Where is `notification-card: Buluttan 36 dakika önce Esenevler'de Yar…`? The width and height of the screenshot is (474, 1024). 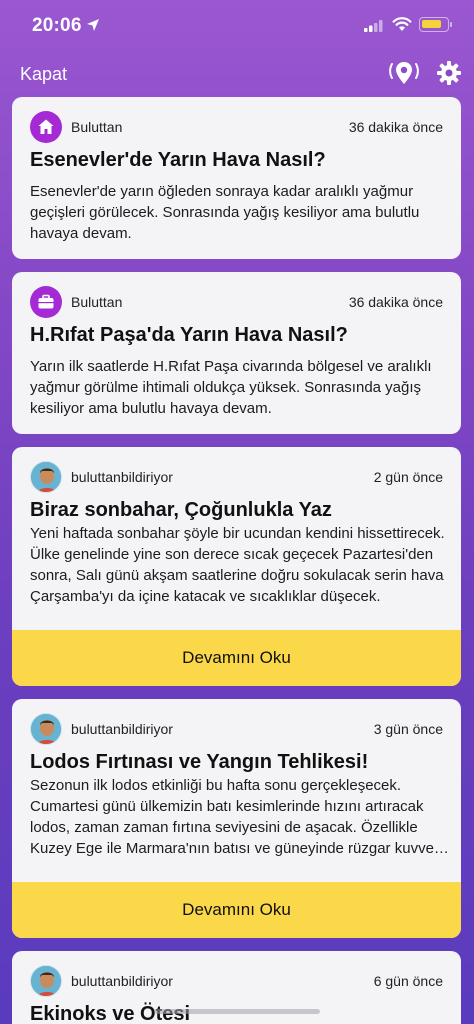 notification-card: Buluttan 36 dakika önce Esenevler'de Yar… is located at coordinates (236, 178).